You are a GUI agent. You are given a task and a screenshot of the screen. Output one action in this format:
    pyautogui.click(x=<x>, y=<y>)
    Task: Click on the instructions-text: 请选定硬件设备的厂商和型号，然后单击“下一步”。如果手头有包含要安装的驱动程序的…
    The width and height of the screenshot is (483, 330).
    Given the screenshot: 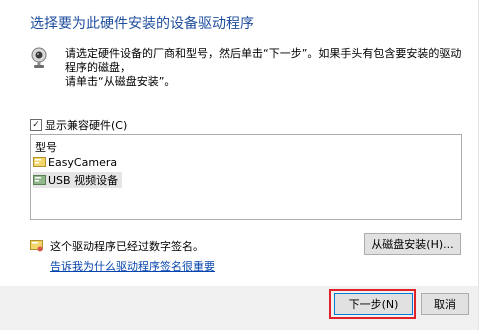 What is the action you would take?
    pyautogui.click(x=263, y=67)
    